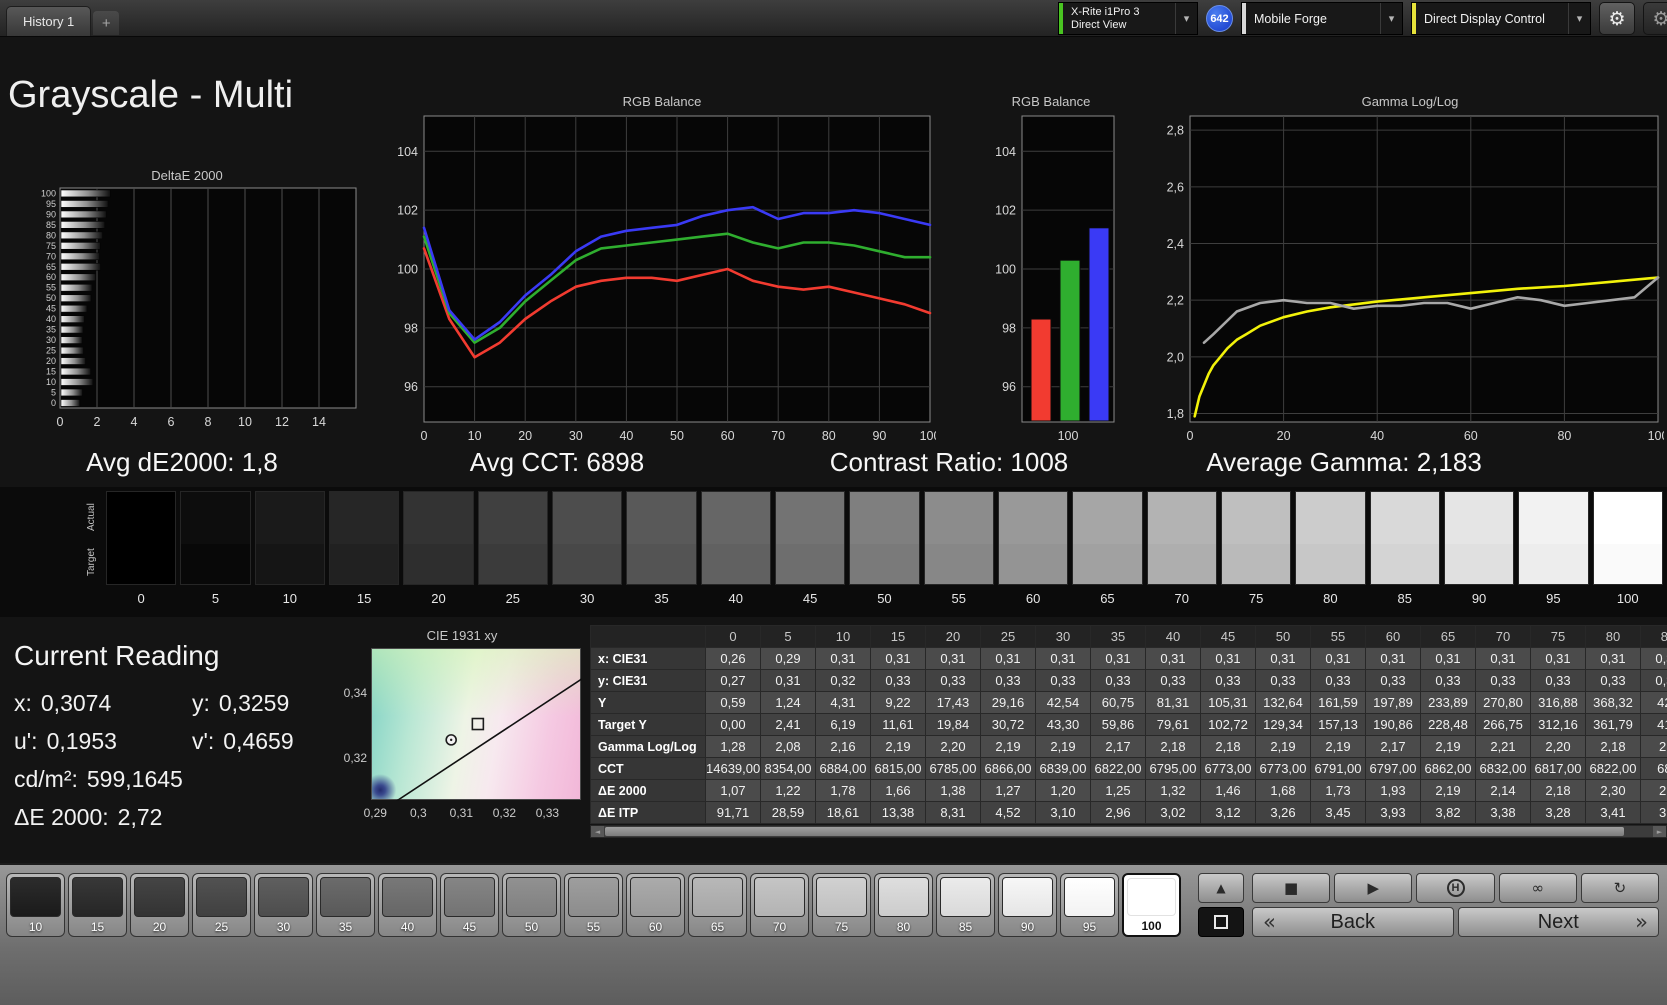  Describe the element at coordinates (965, 905) in the screenshot. I see `level-button-85: 85` at that location.